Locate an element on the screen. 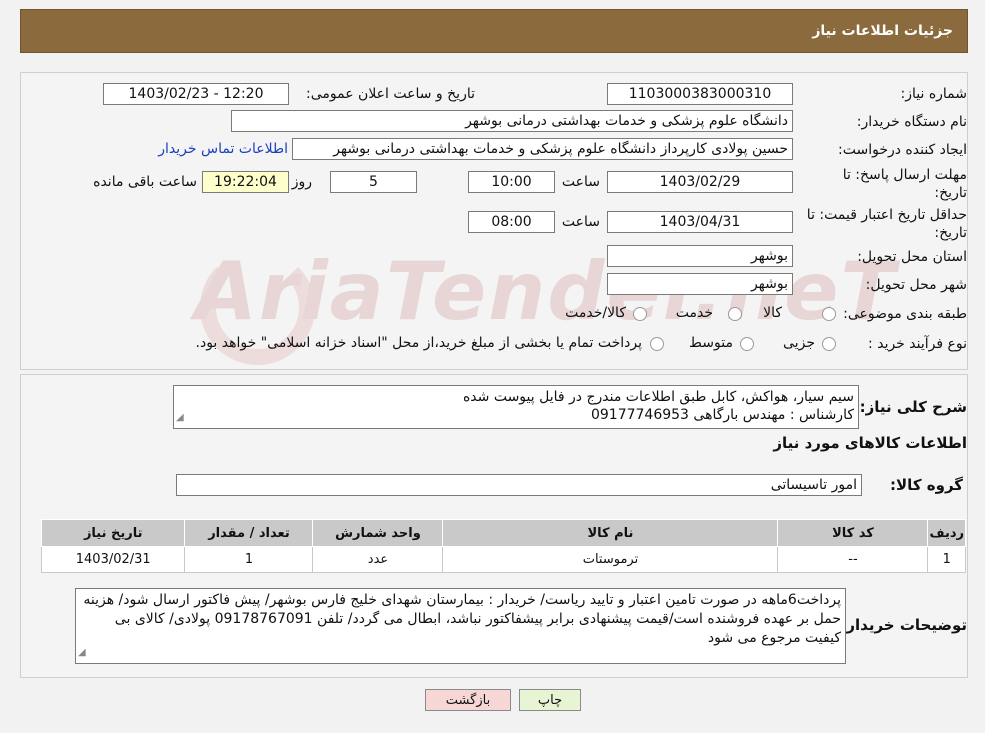  table-row: 1 -- ترموستات عدد 1 1403/02/31 is located at coordinates (503, 559).